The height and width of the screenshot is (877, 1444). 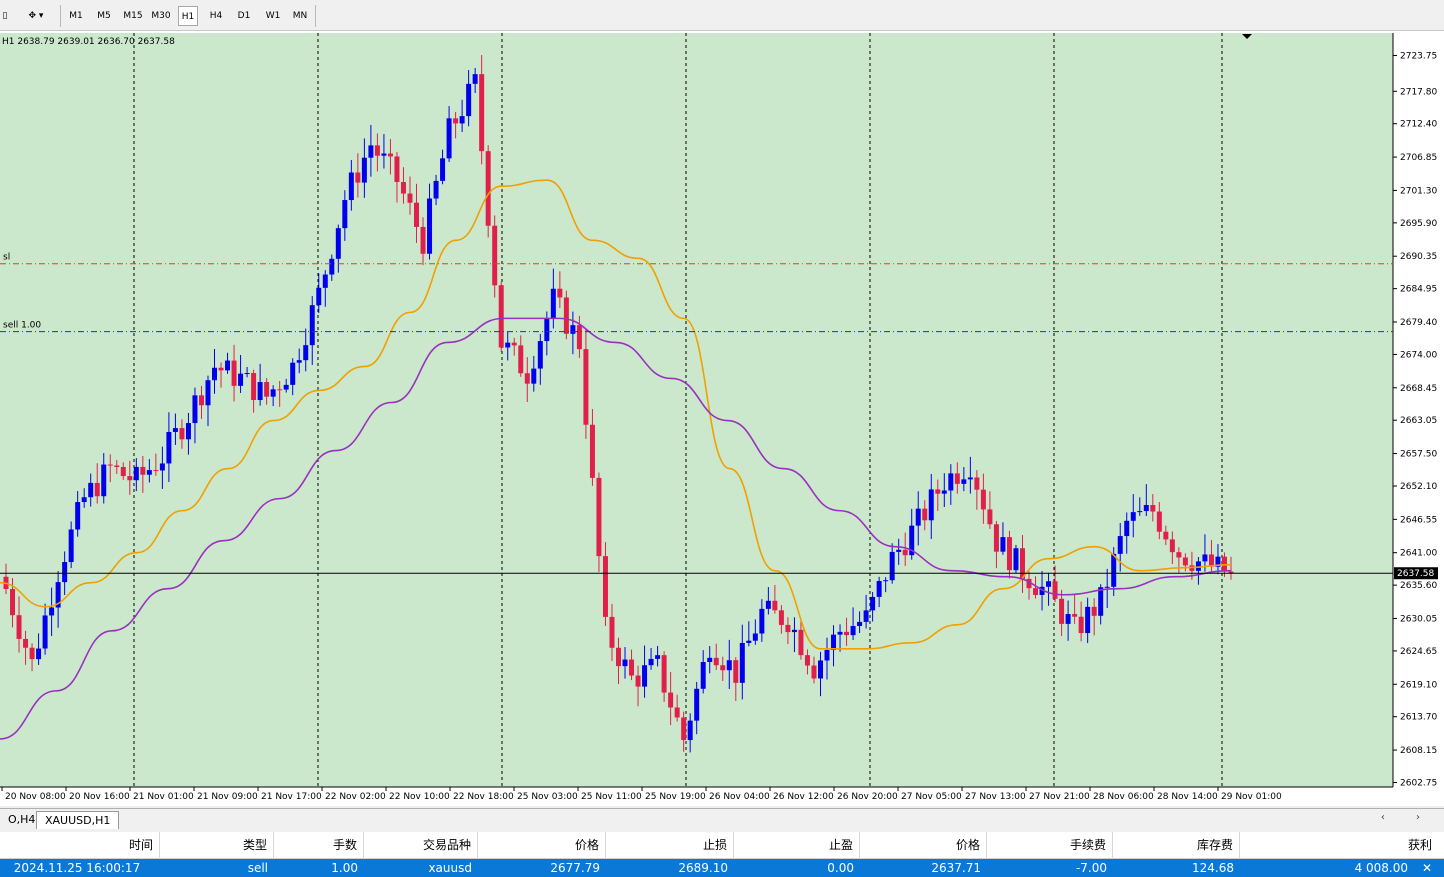 What do you see at coordinates (421, 845) in the screenshot?
I see `terminal-column-header: 交易品种` at bounding box center [421, 845].